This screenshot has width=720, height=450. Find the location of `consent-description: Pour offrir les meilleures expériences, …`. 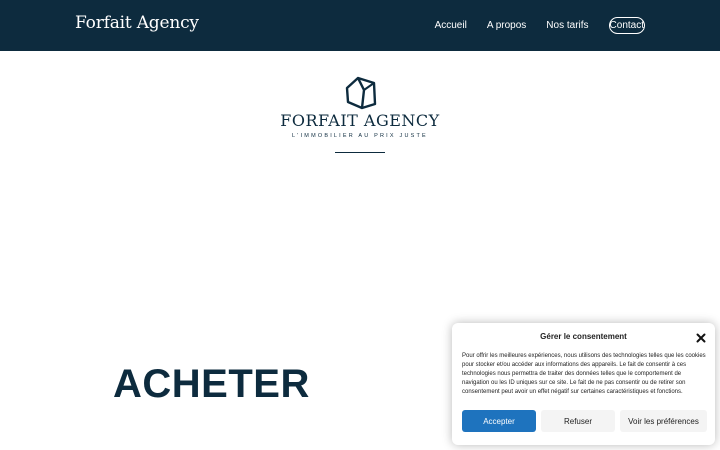

consent-description: Pour offrir les meilleures expériences, … is located at coordinates (584, 374).